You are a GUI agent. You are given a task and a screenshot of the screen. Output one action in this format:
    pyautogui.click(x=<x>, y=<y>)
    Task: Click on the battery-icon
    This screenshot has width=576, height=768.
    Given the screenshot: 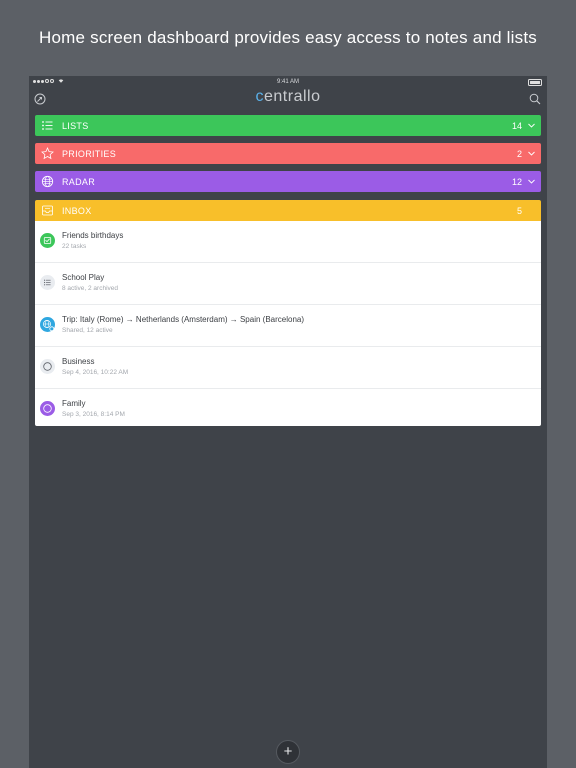 What is the action you would take?
    pyautogui.click(x=535, y=82)
    